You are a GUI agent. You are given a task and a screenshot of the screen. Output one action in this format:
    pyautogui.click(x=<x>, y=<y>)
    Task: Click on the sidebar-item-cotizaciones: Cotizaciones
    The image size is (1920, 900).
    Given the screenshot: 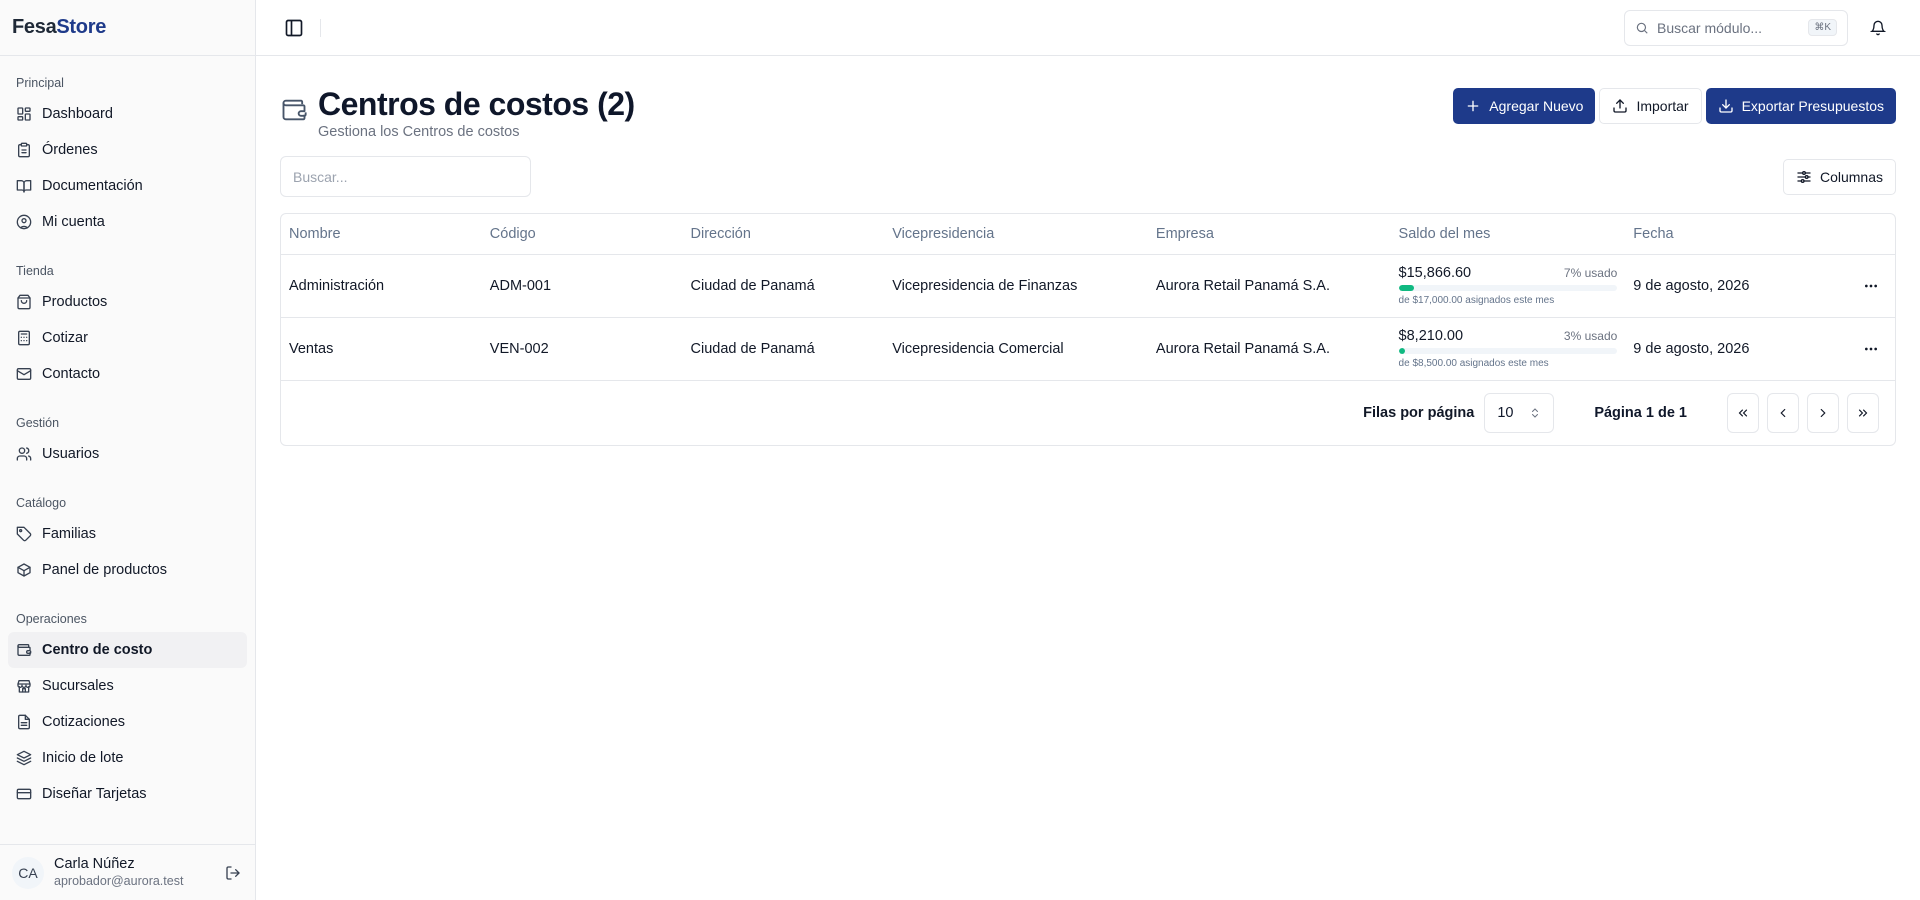 What is the action you would take?
    pyautogui.click(x=127, y=722)
    